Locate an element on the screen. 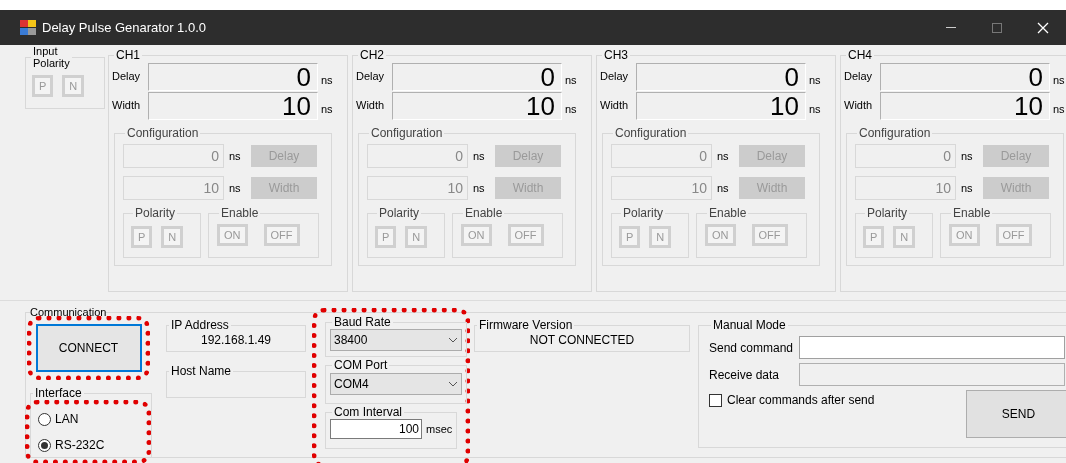 The height and width of the screenshot is (463, 1066). ip-address-value: 192.168.1.49 is located at coordinates (236, 340).